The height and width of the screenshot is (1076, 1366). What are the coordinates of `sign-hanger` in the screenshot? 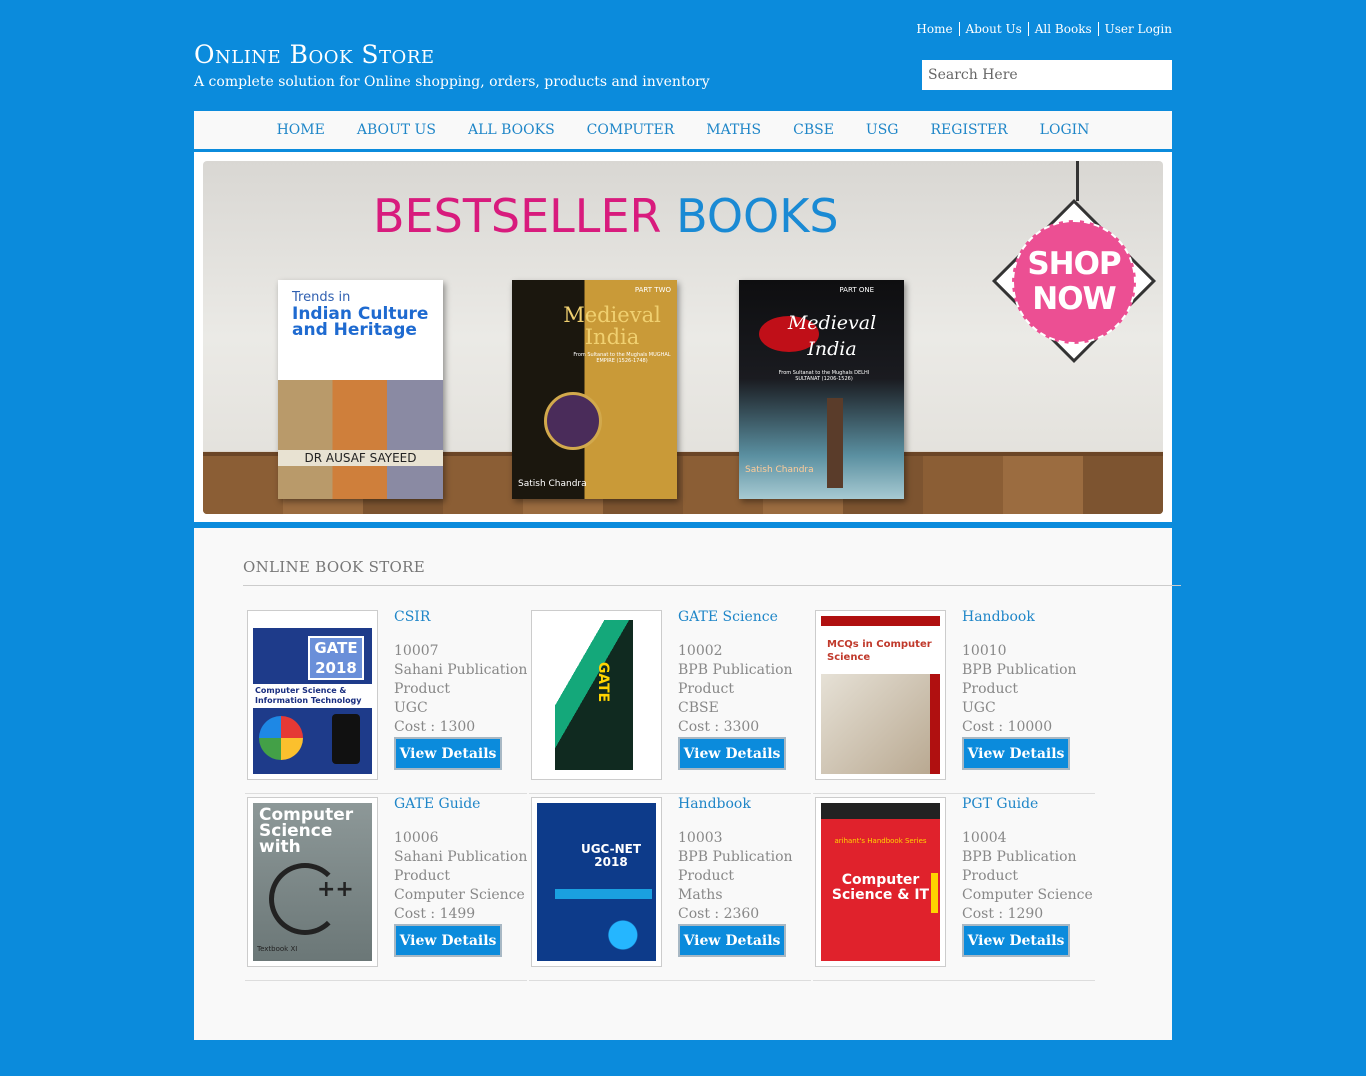 It's located at (1077, 181).